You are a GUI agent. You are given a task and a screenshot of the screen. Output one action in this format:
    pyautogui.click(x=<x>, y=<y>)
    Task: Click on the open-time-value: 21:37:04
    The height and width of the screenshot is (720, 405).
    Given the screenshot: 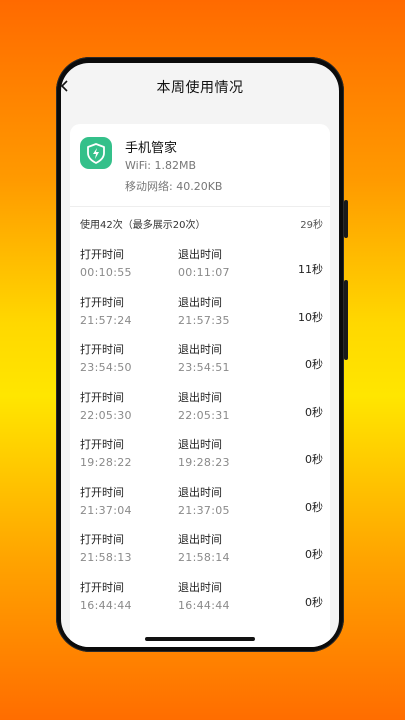 What is the action you would take?
    pyautogui.click(x=106, y=510)
    